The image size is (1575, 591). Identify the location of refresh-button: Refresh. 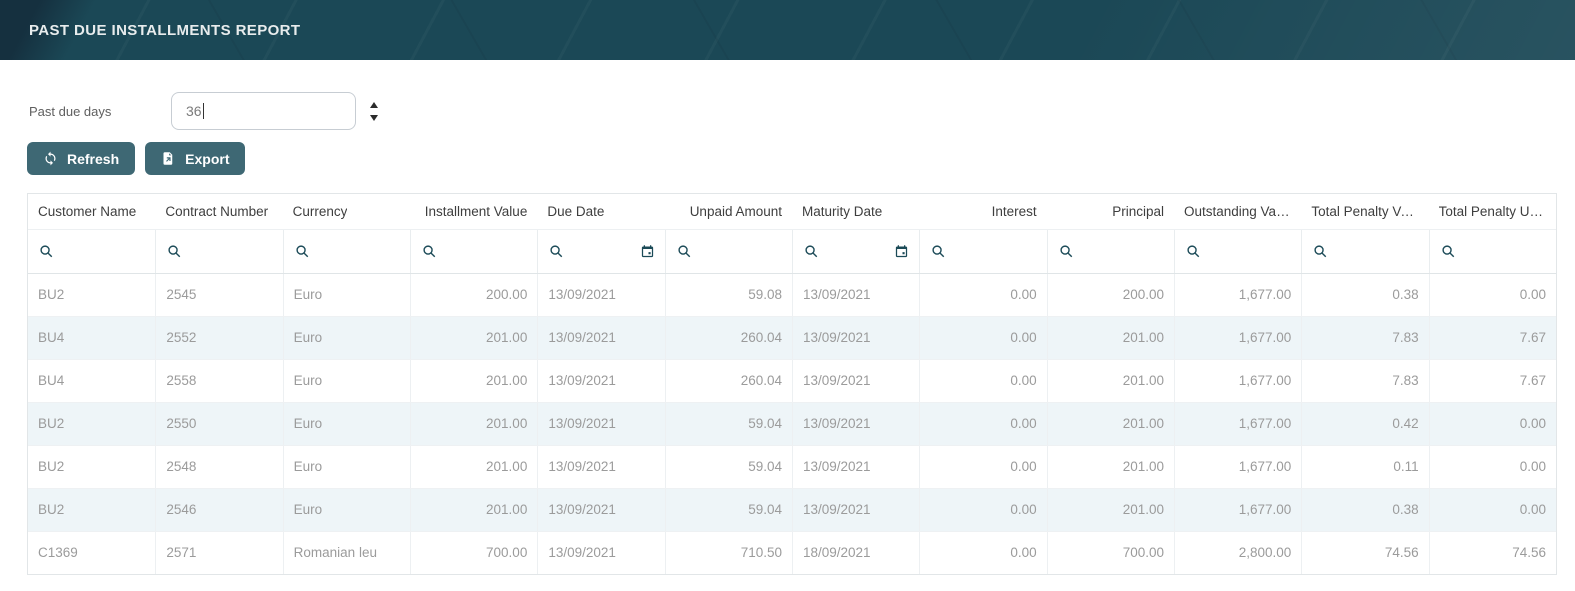
(81, 158).